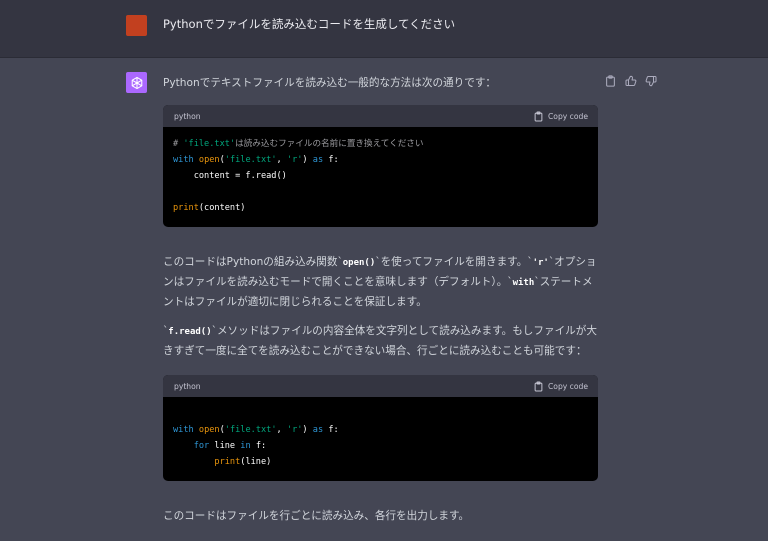  I want to click on intro-text: Pythonでテキストファイルを読み込む一般的な方法は次の通りです：, so click(330, 83).